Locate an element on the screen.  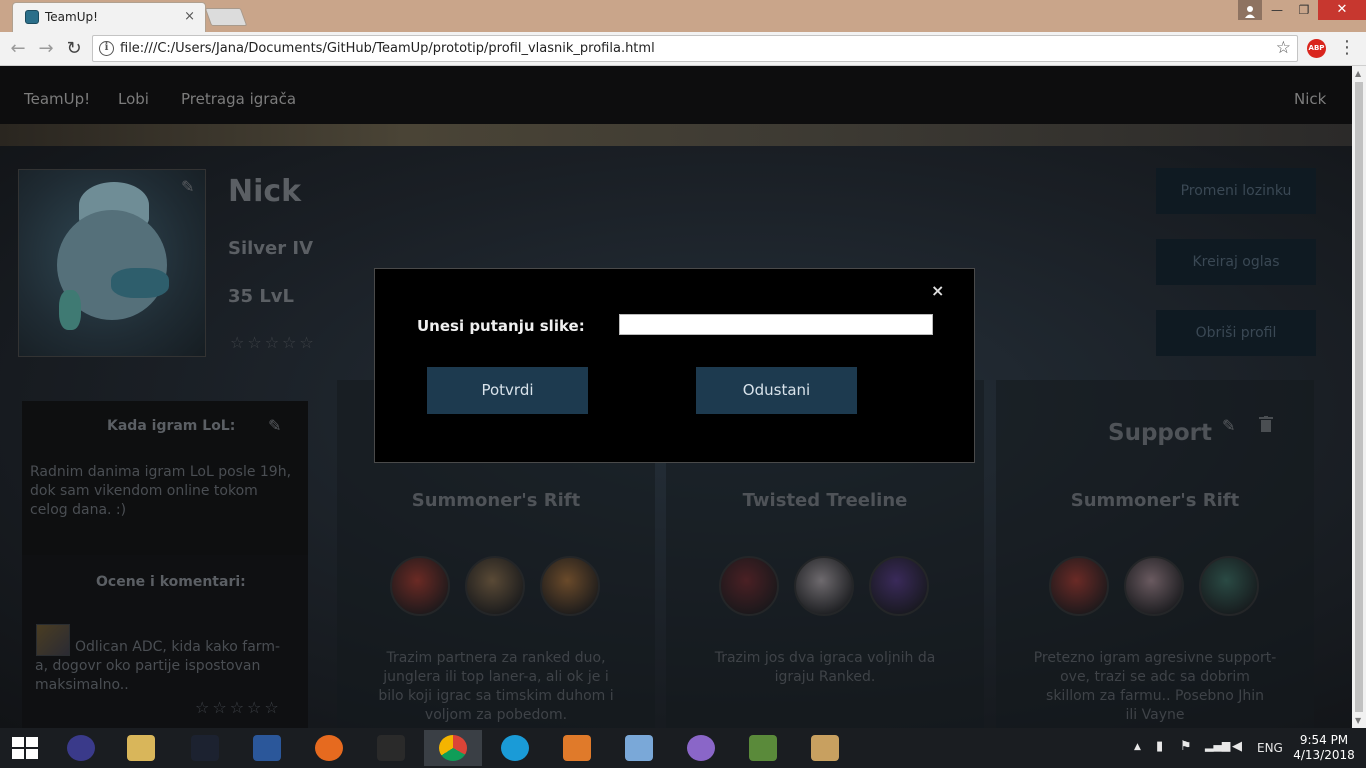
page-scrollbar: ▲ ▼ is located at coordinates (1359, 397).